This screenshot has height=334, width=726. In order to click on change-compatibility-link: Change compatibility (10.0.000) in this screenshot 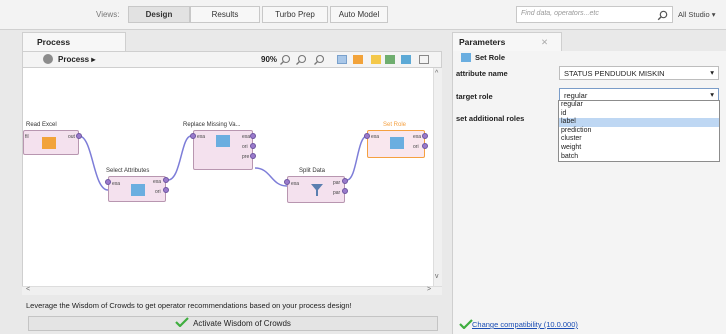, I will do `click(525, 324)`.